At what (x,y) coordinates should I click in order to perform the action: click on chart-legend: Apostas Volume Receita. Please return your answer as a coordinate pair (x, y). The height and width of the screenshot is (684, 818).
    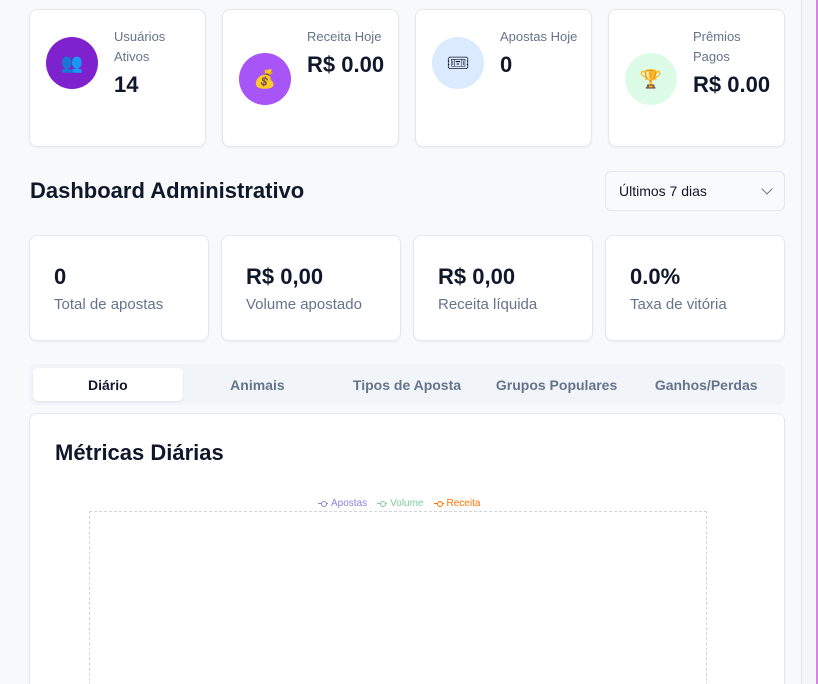
    Looking at the image, I should click on (399, 503).